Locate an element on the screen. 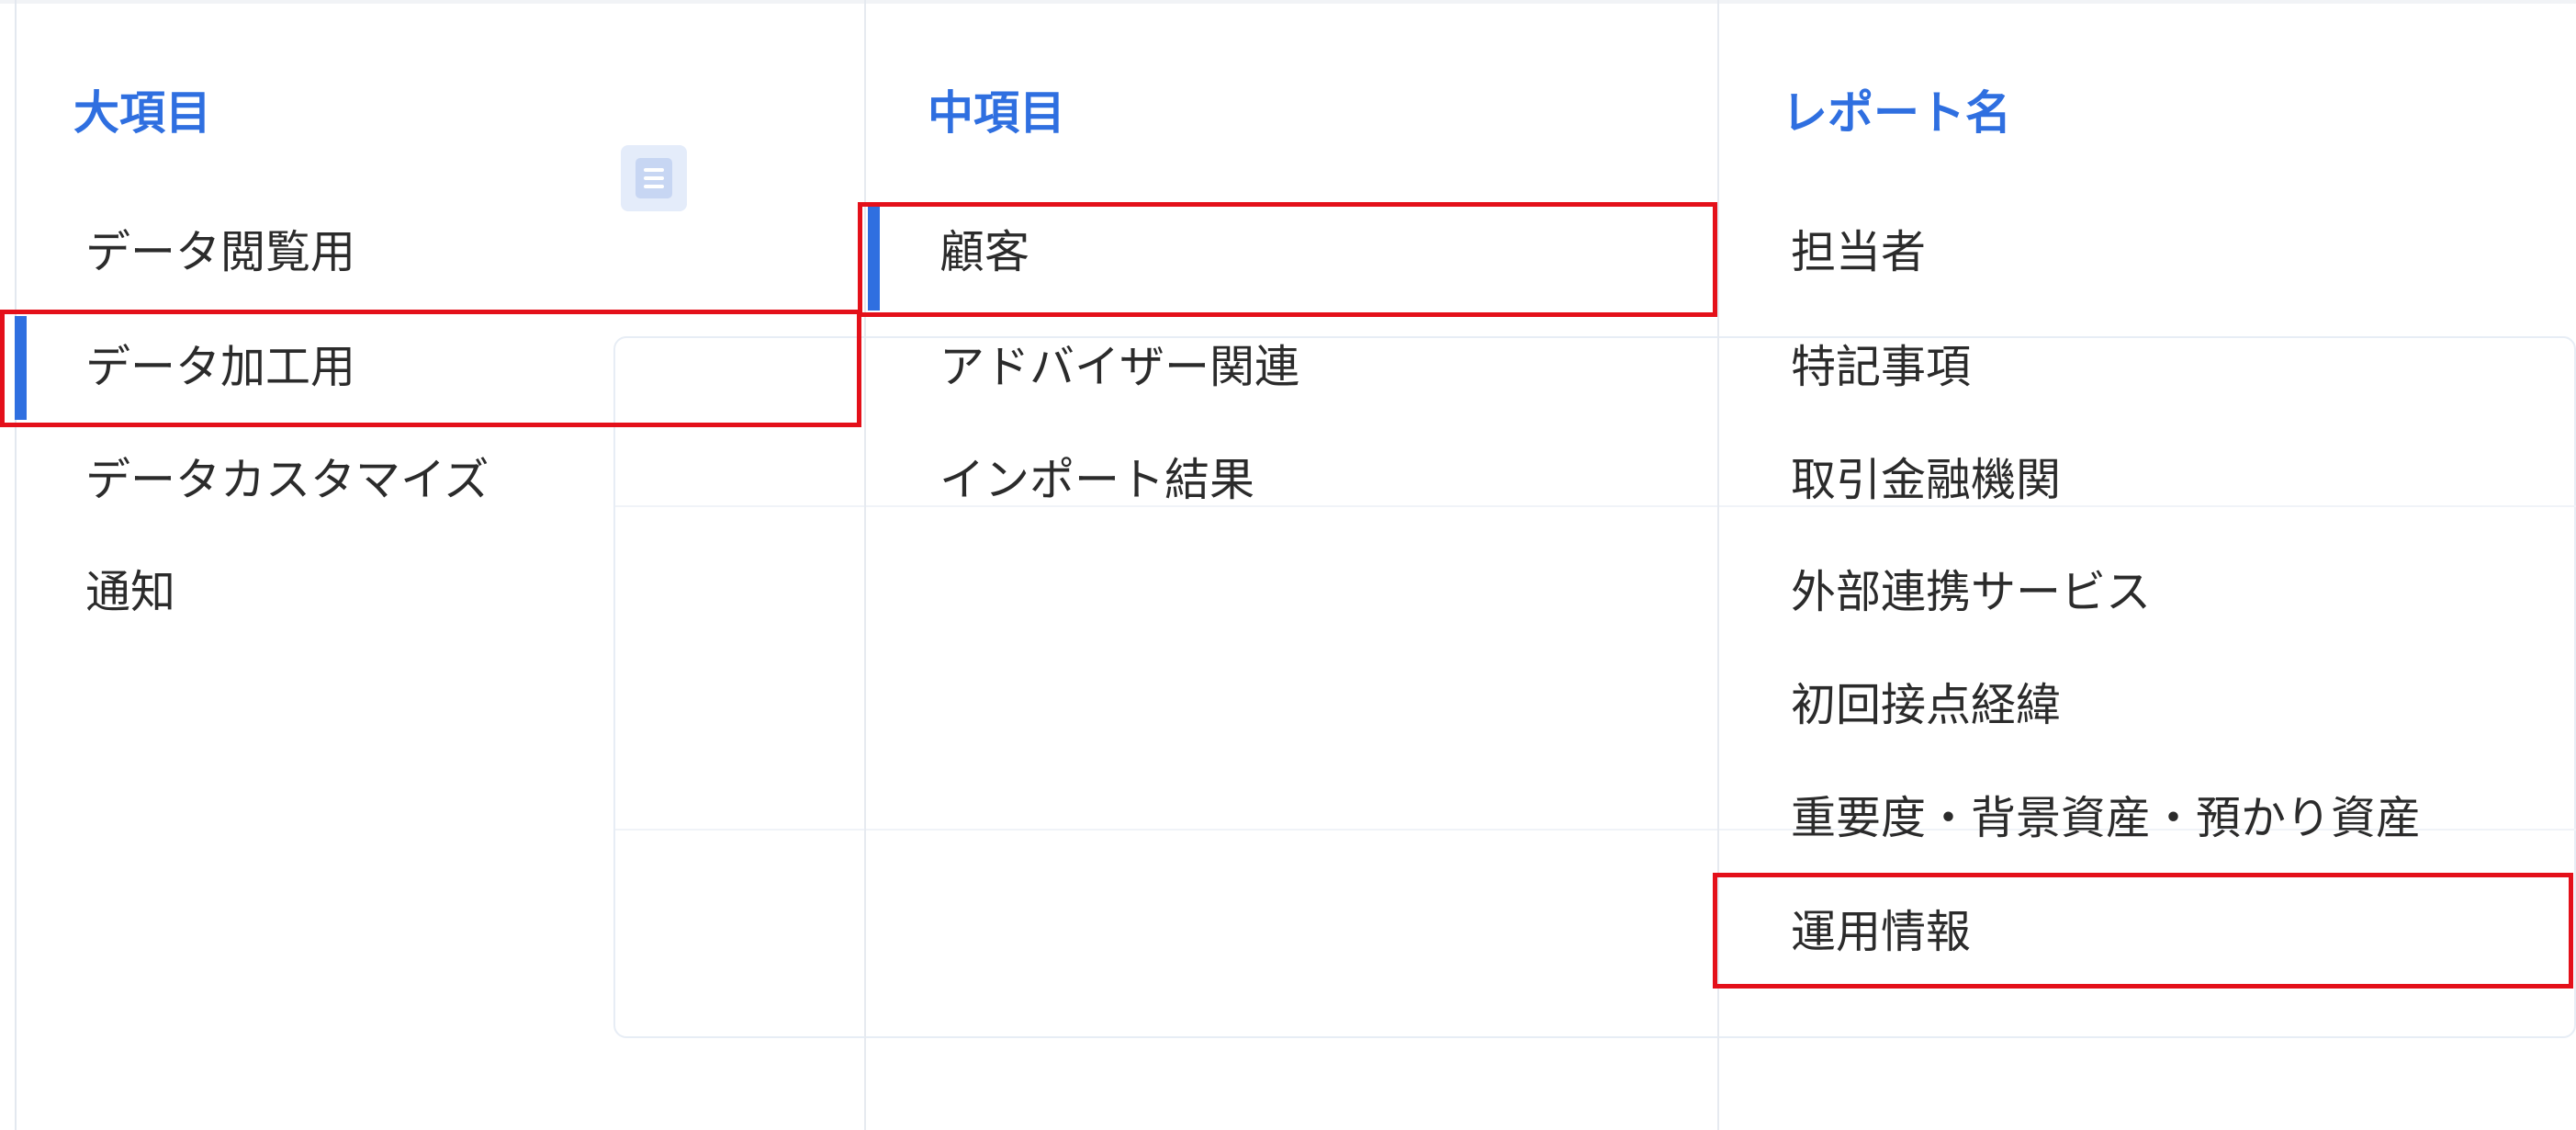 The width and height of the screenshot is (2576, 1130). middle-category-header: 中項目 is located at coordinates (996, 113).